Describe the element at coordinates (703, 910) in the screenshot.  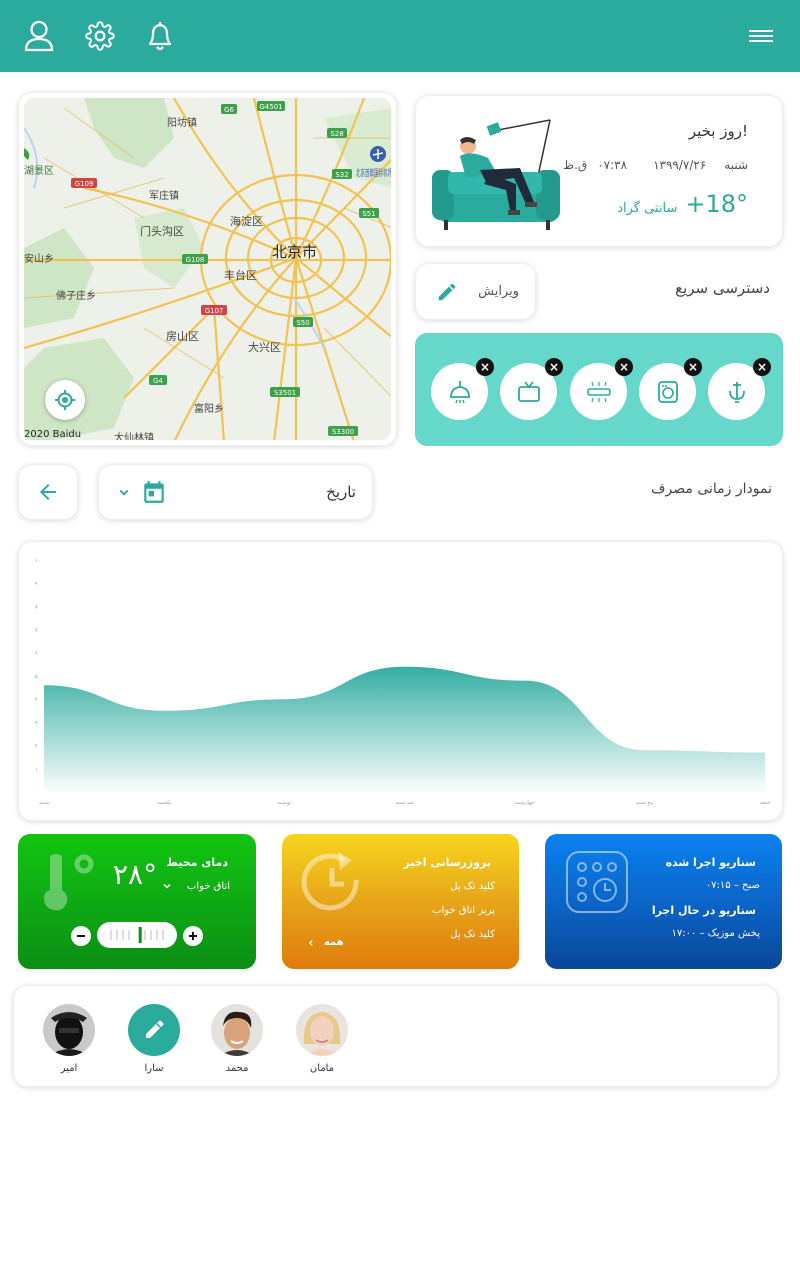
I see `scenario-running-title: سناریو در حال اجرا` at that location.